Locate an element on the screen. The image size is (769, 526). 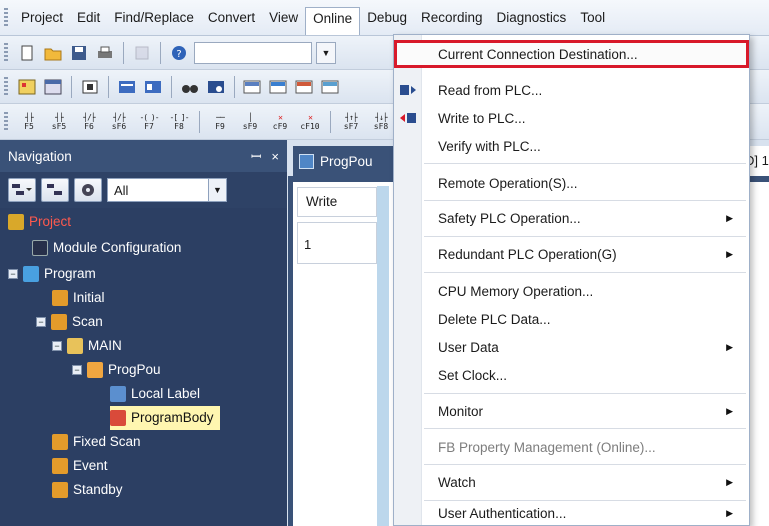
tree-item-event: Event is located at coordinates (80, 466).